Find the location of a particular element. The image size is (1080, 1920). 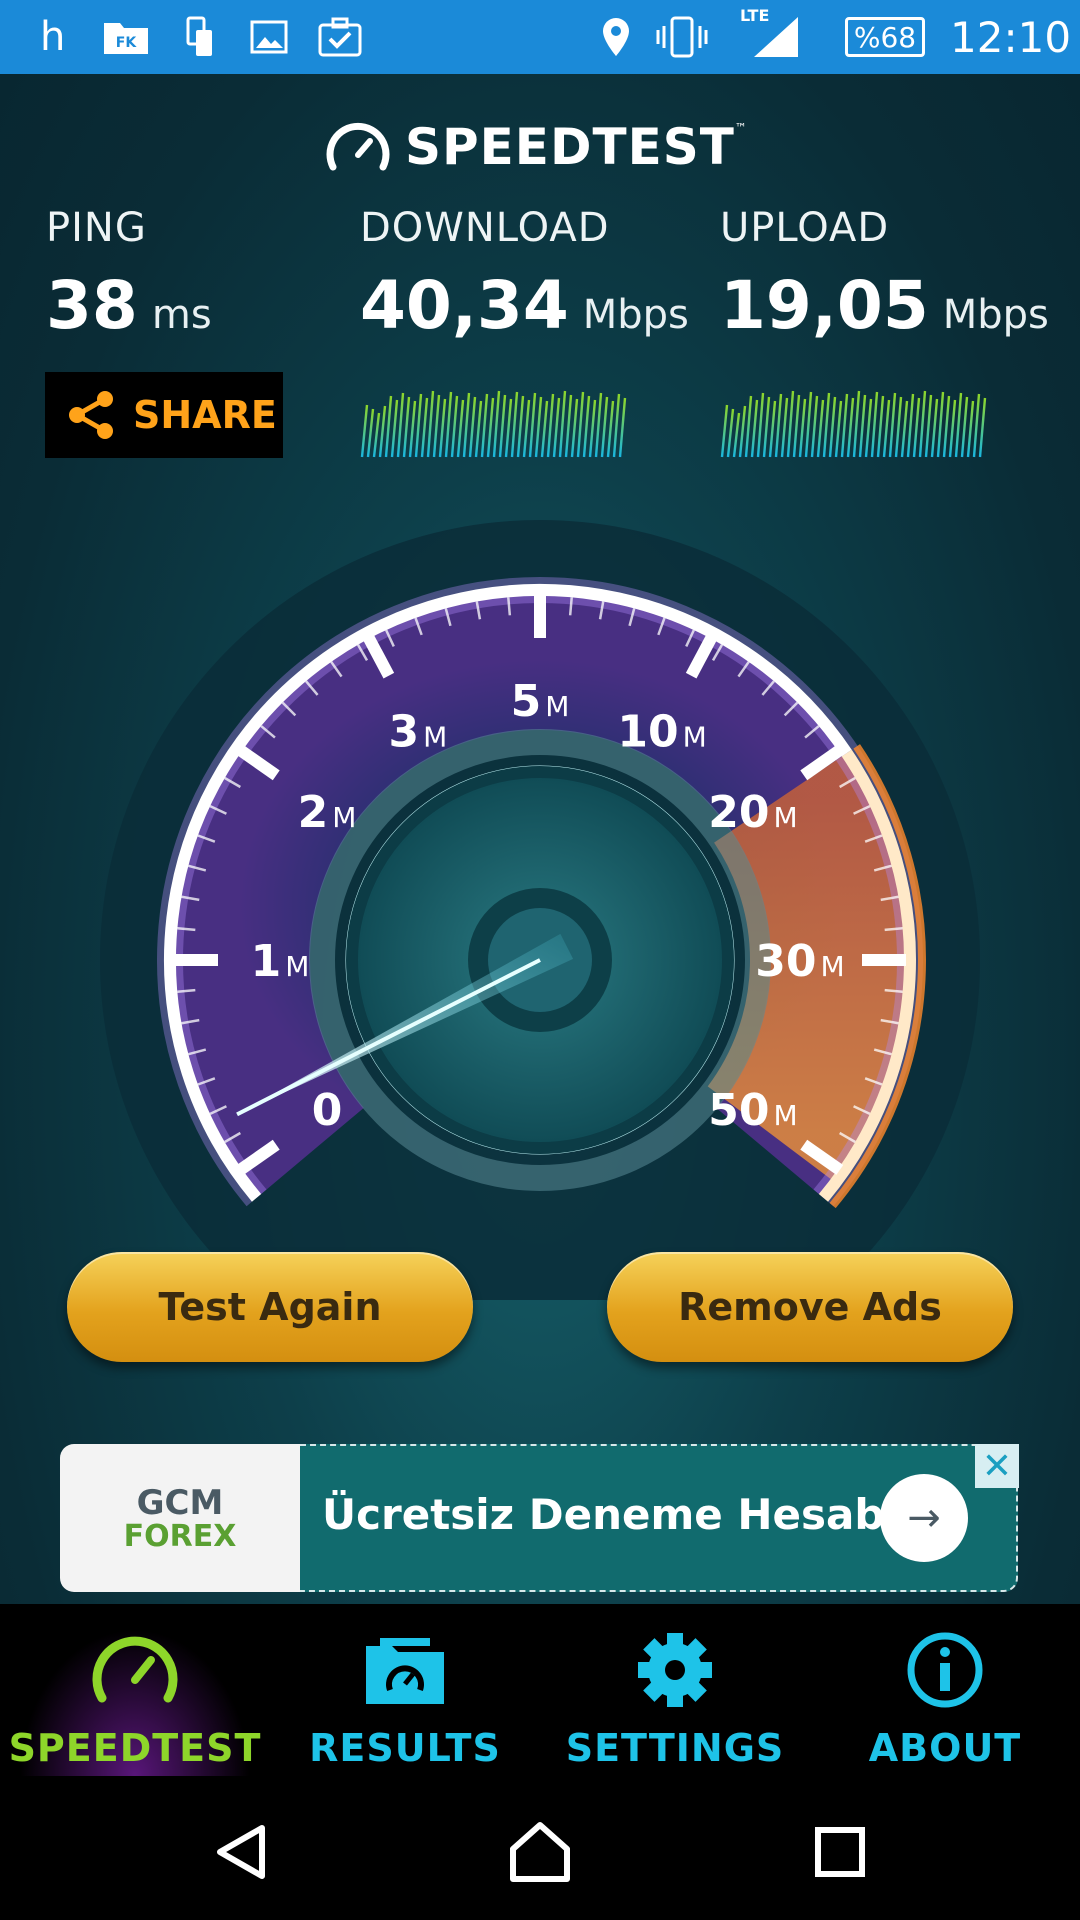

tab-settings: SETTINGS is located at coordinates (675, 1690).